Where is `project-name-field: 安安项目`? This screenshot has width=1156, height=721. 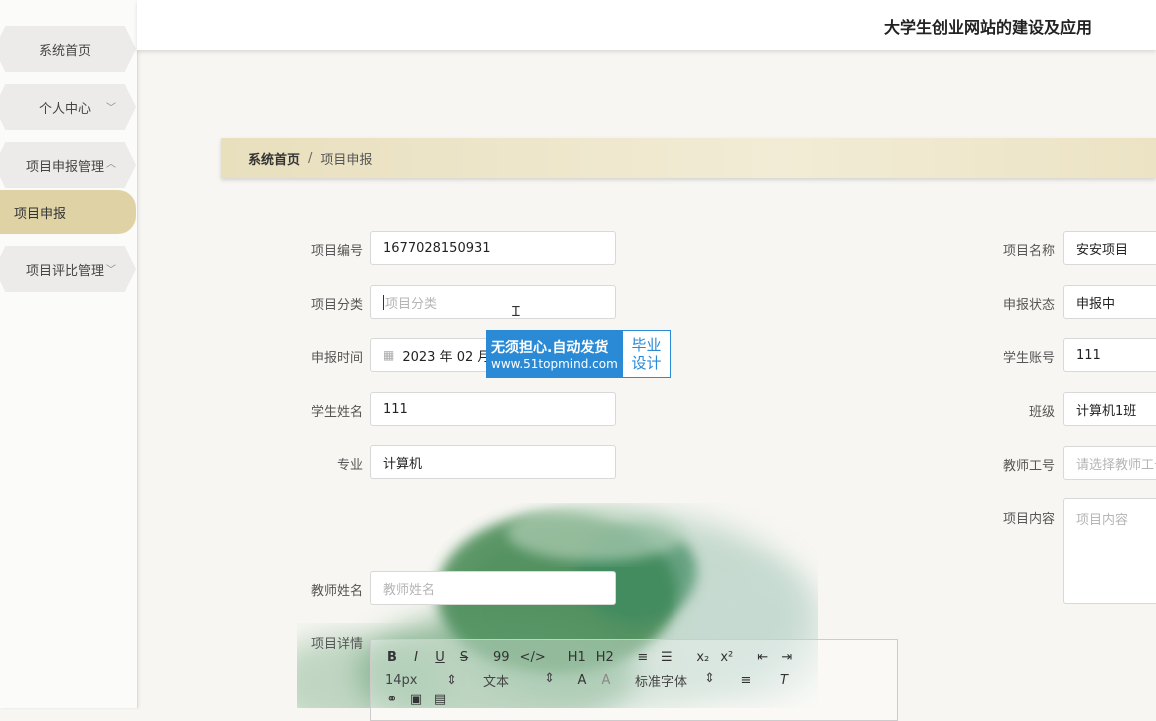
project-name-field: 安安项目 is located at coordinates (1109, 248).